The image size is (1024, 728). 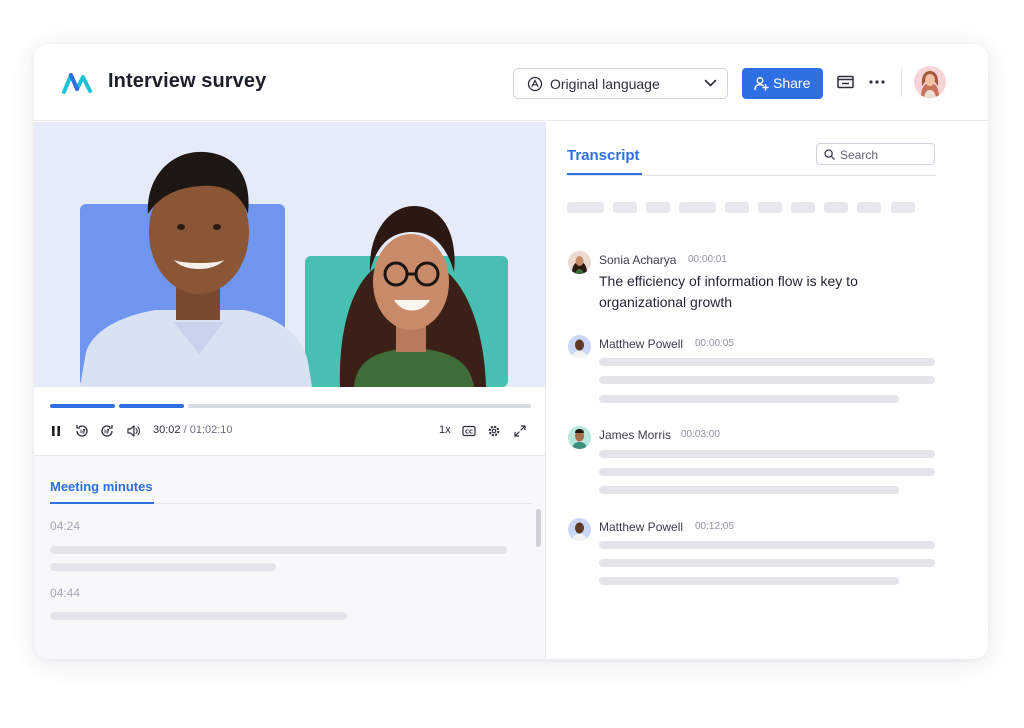 I want to click on progress-segment-played, so click(x=82, y=406).